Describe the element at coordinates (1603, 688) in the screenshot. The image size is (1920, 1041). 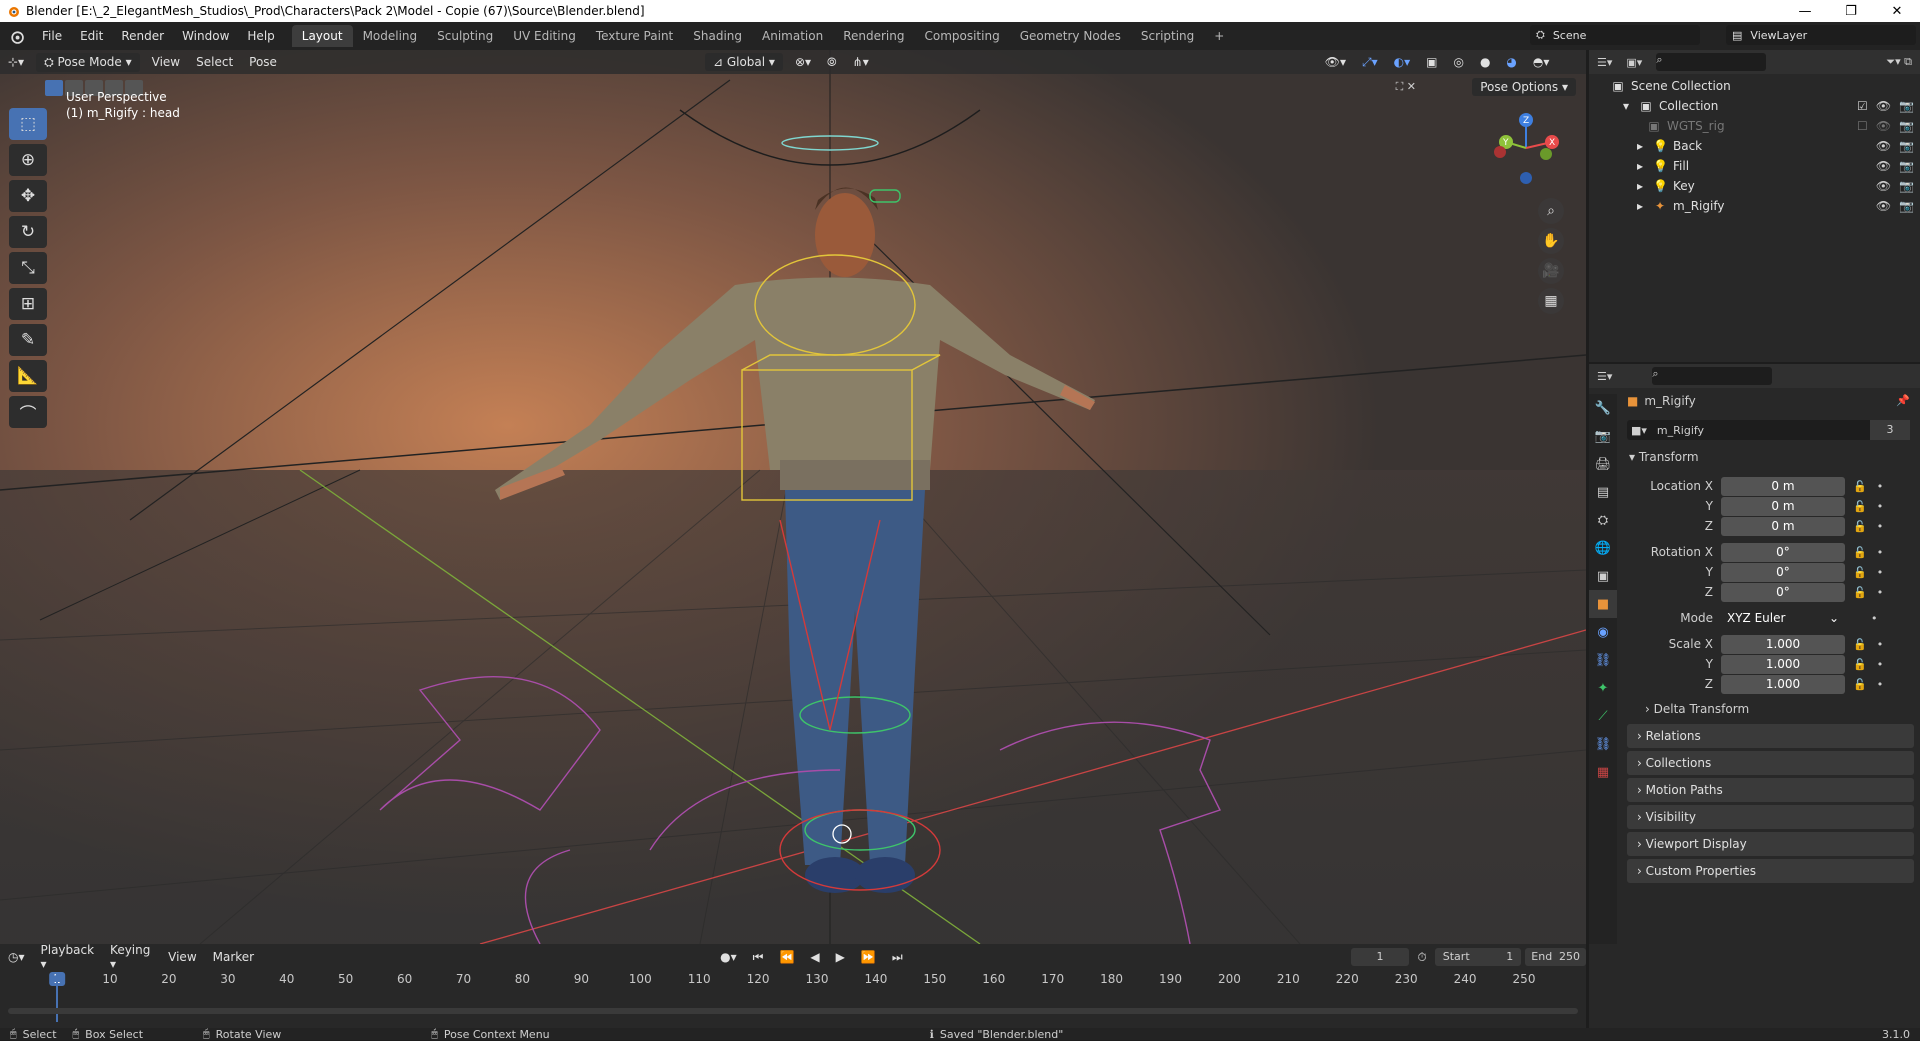
I see `armature-data-tab-icon: ✦` at that location.